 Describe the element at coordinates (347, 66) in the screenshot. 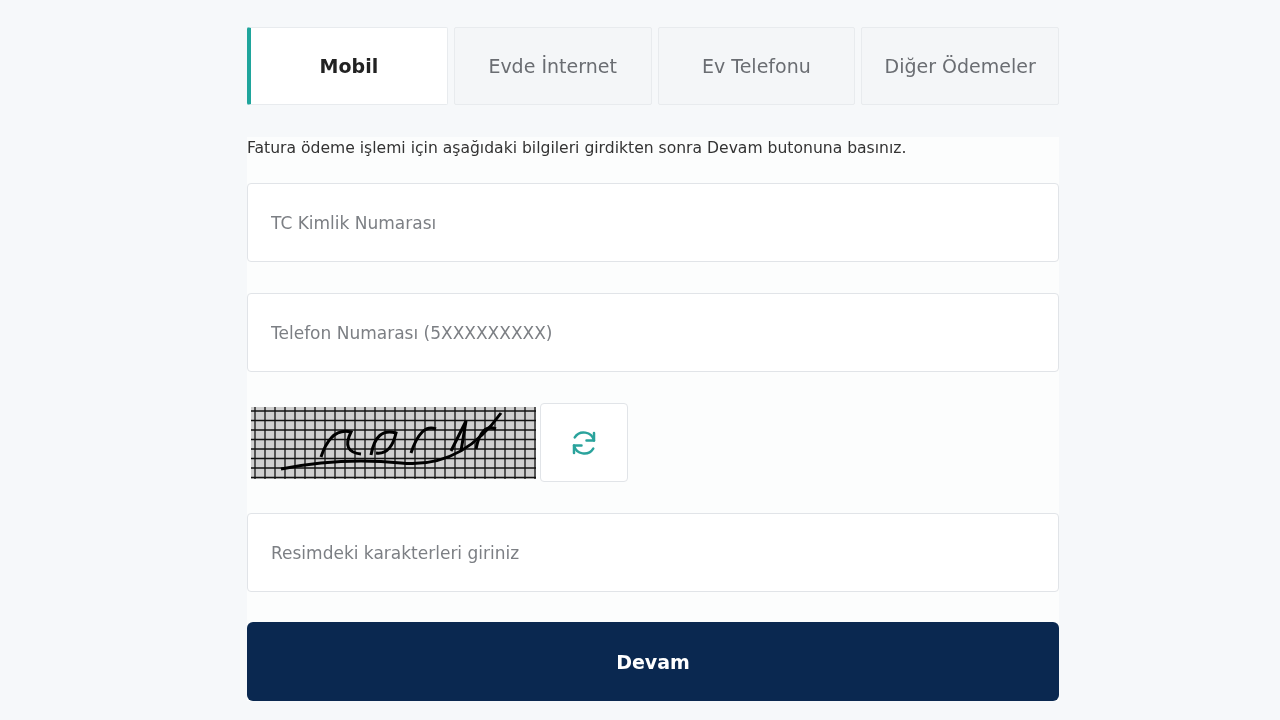

I see `tab: Mobil` at that location.